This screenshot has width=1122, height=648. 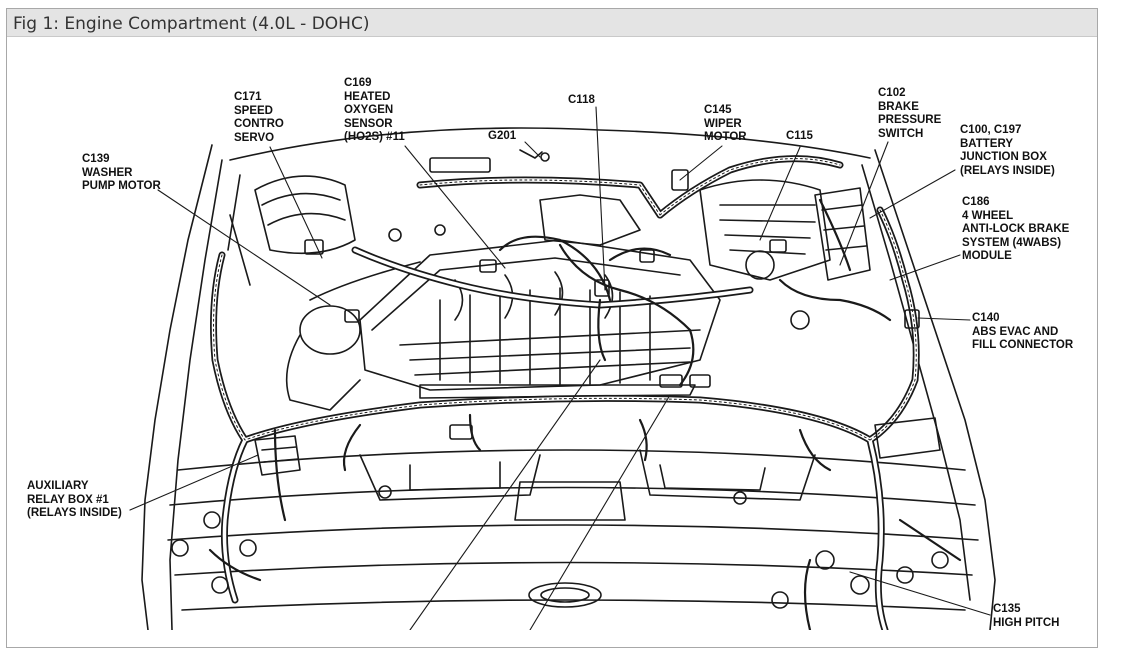 What do you see at coordinates (374, 110) in the screenshot?
I see `label-c169-heated-oxygen-sensor: C169 HEATED OXYGEN SENSOR (HO2S) #11` at bounding box center [374, 110].